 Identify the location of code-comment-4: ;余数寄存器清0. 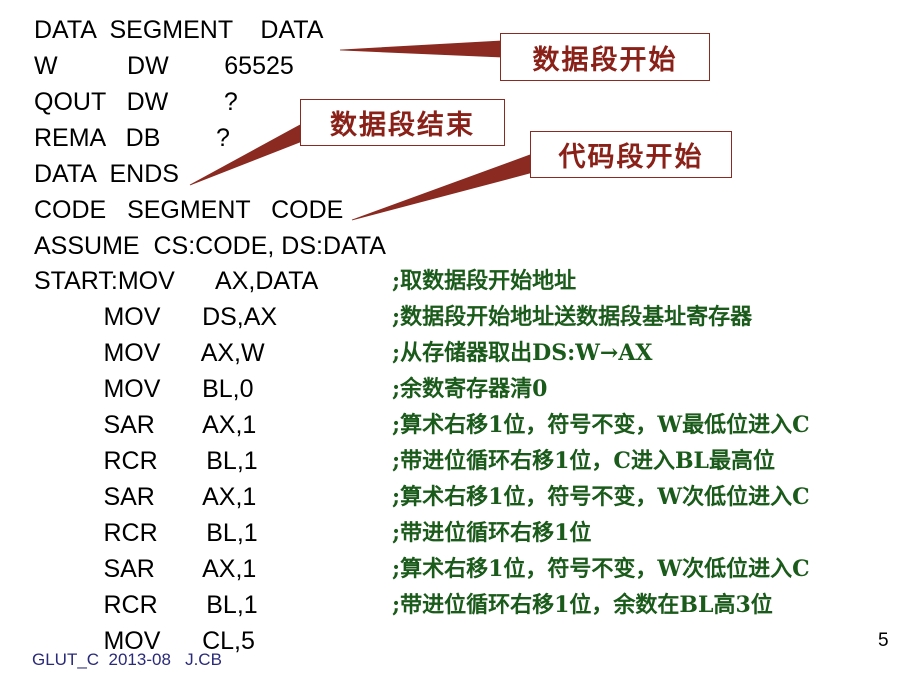
(470, 389).